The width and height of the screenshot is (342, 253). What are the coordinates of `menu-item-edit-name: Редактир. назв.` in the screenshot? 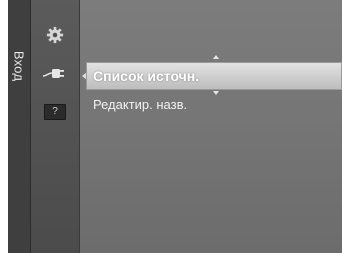 It's located at (140, 104).